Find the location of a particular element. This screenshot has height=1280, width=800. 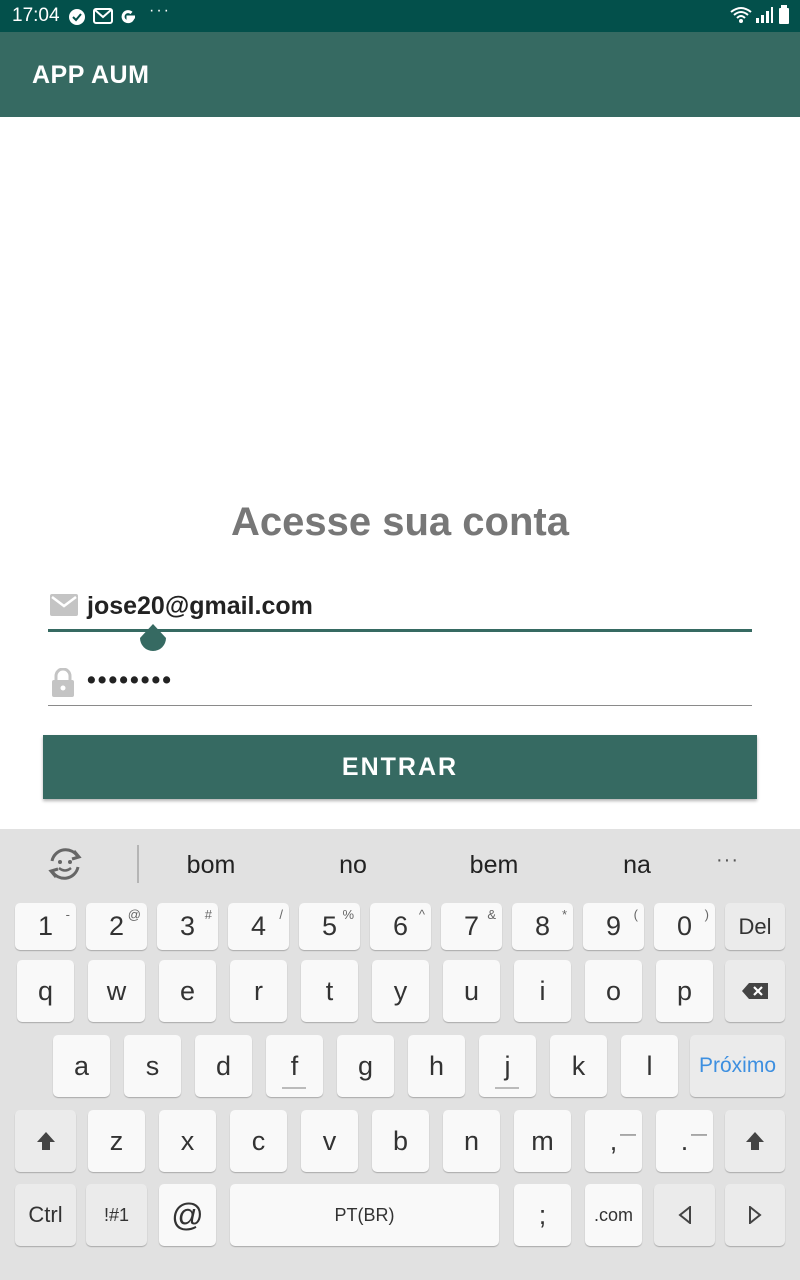

key-s: s is located at coordinates (152, 1066).